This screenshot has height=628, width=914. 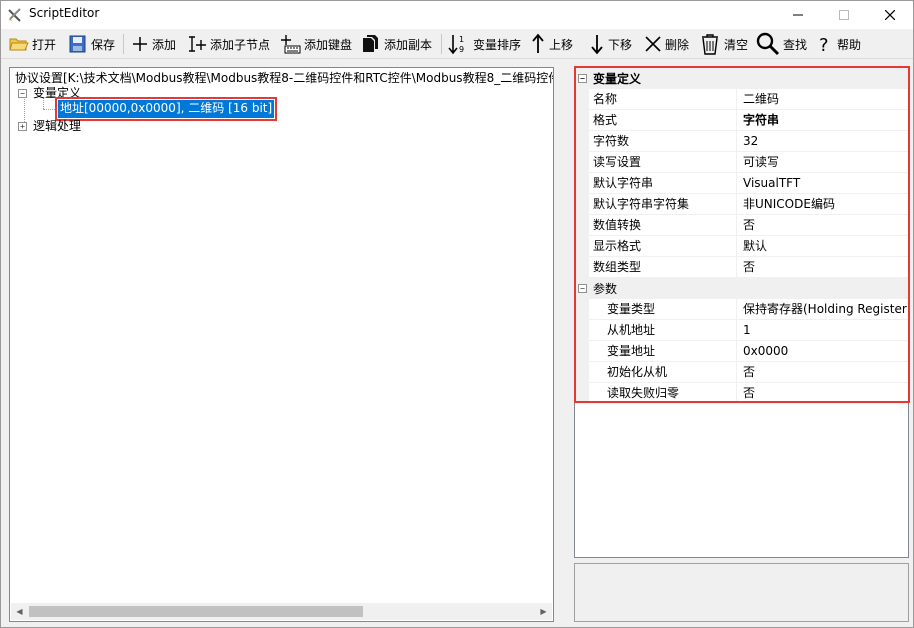 I want to click on tree-node-var-def: − 变量定义, so click(x=49, y=93).